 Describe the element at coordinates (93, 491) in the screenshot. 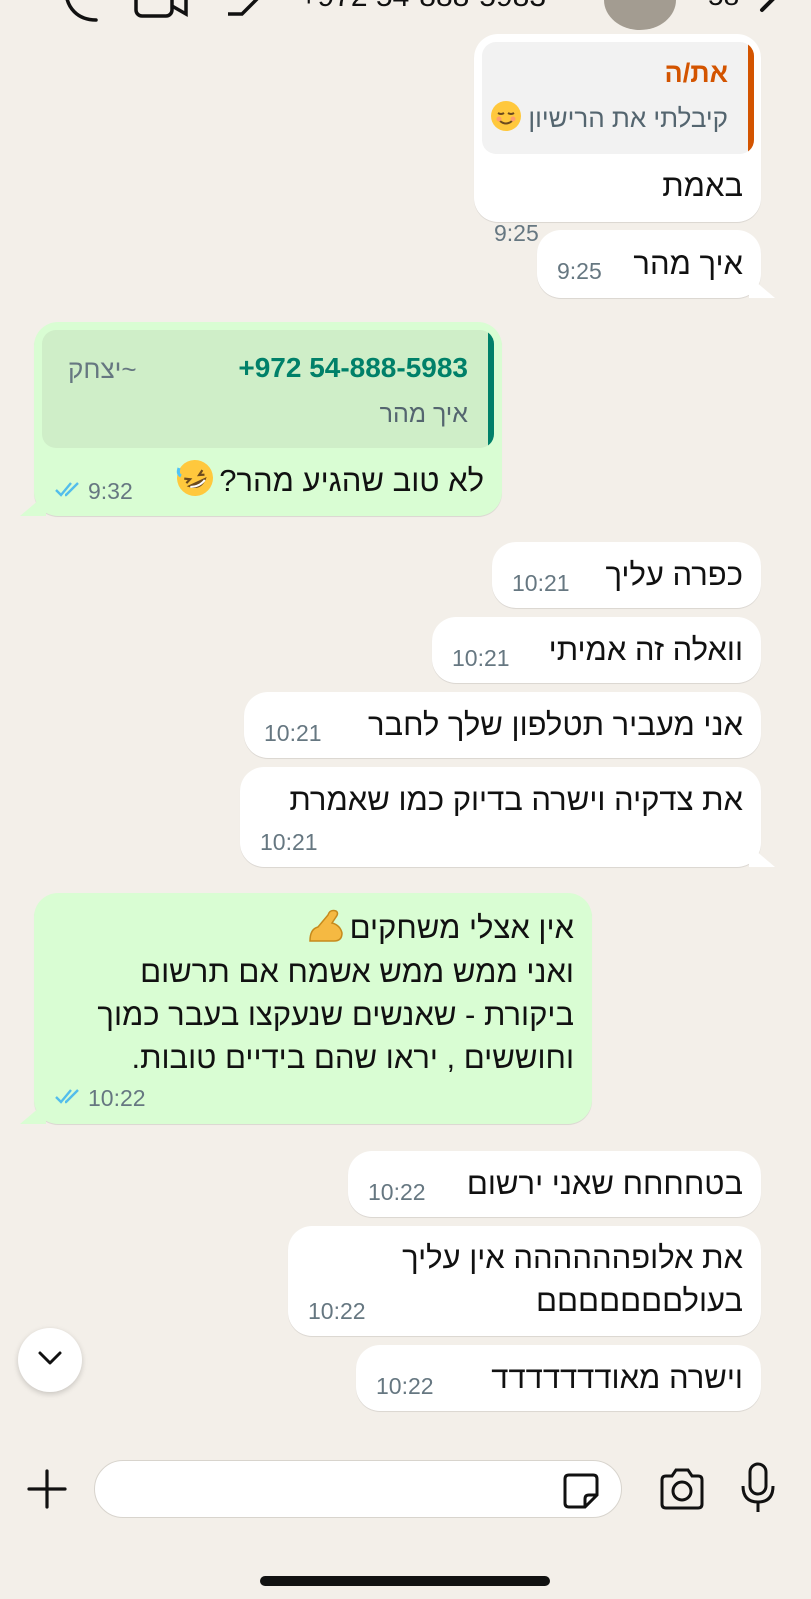

I see `message-time: 9:32` at that location.